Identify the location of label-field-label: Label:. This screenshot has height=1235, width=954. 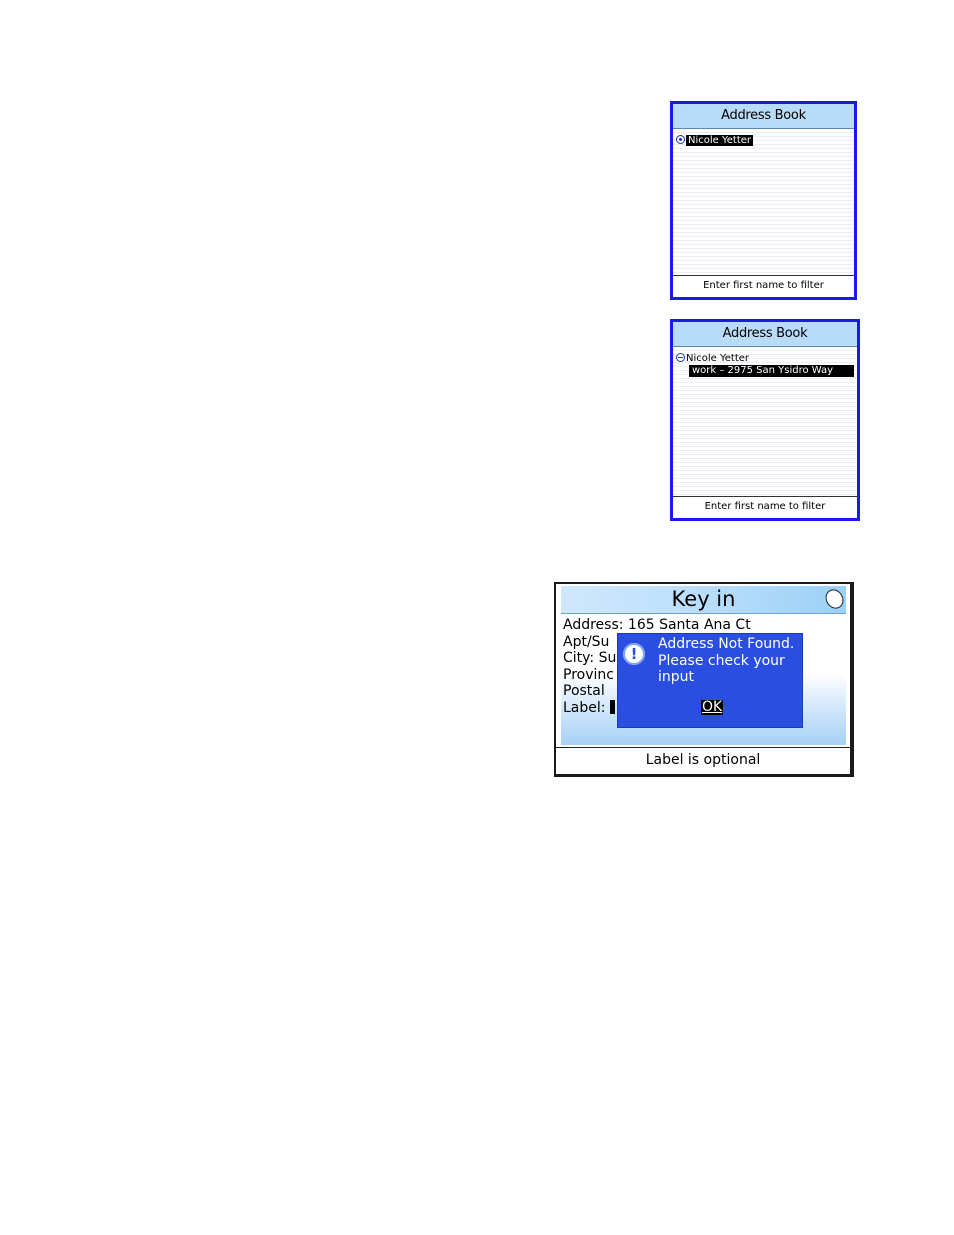
(584, 707).